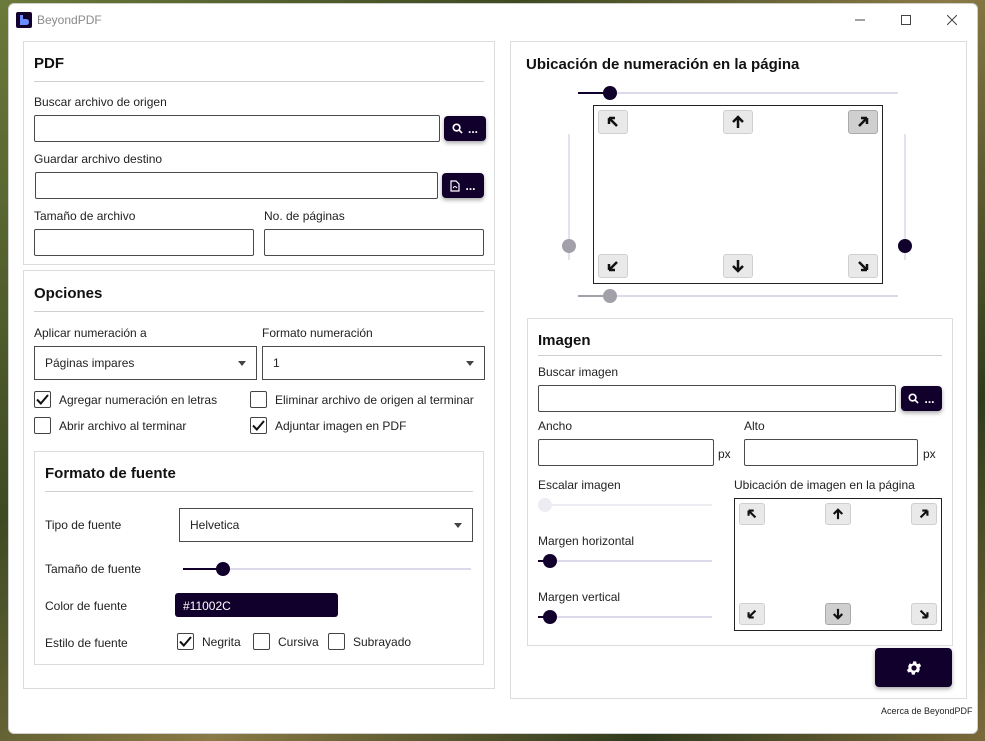 The height and width of the screenshot is (741, 985). I want to click on search-image-input, so click(717, 398).